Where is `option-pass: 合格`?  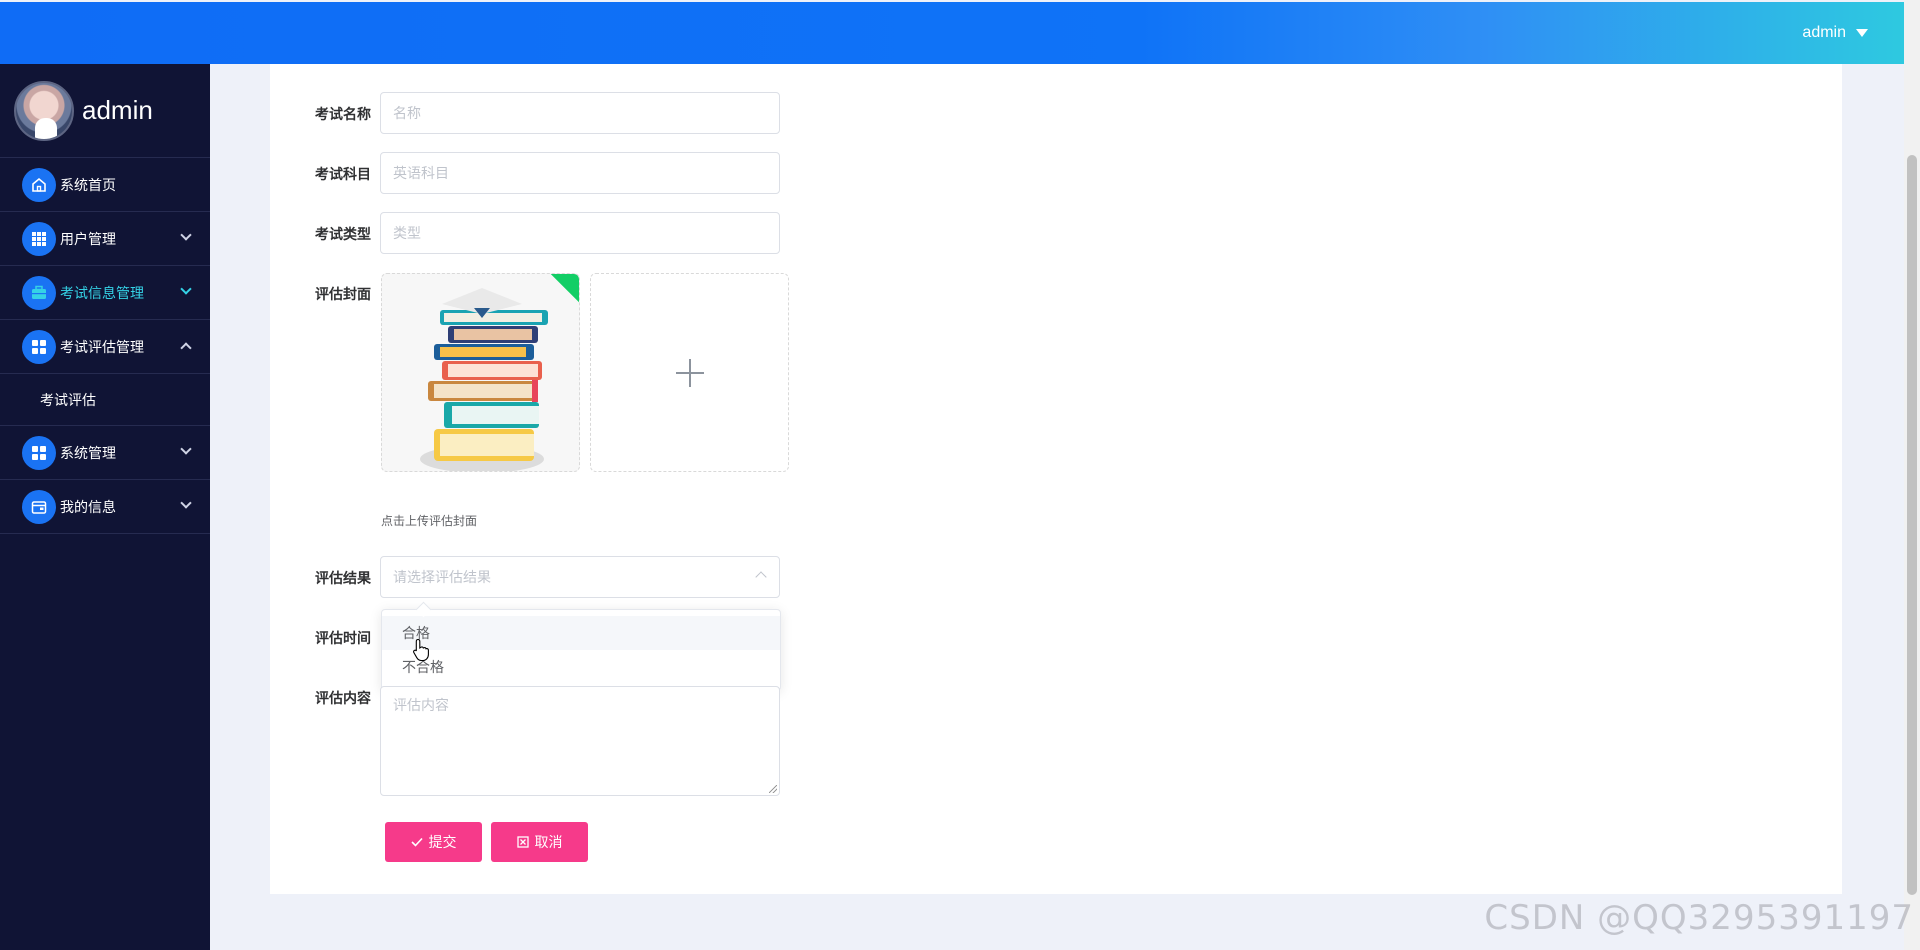 option-pass: 合格 is located at coordinates (581, 633).